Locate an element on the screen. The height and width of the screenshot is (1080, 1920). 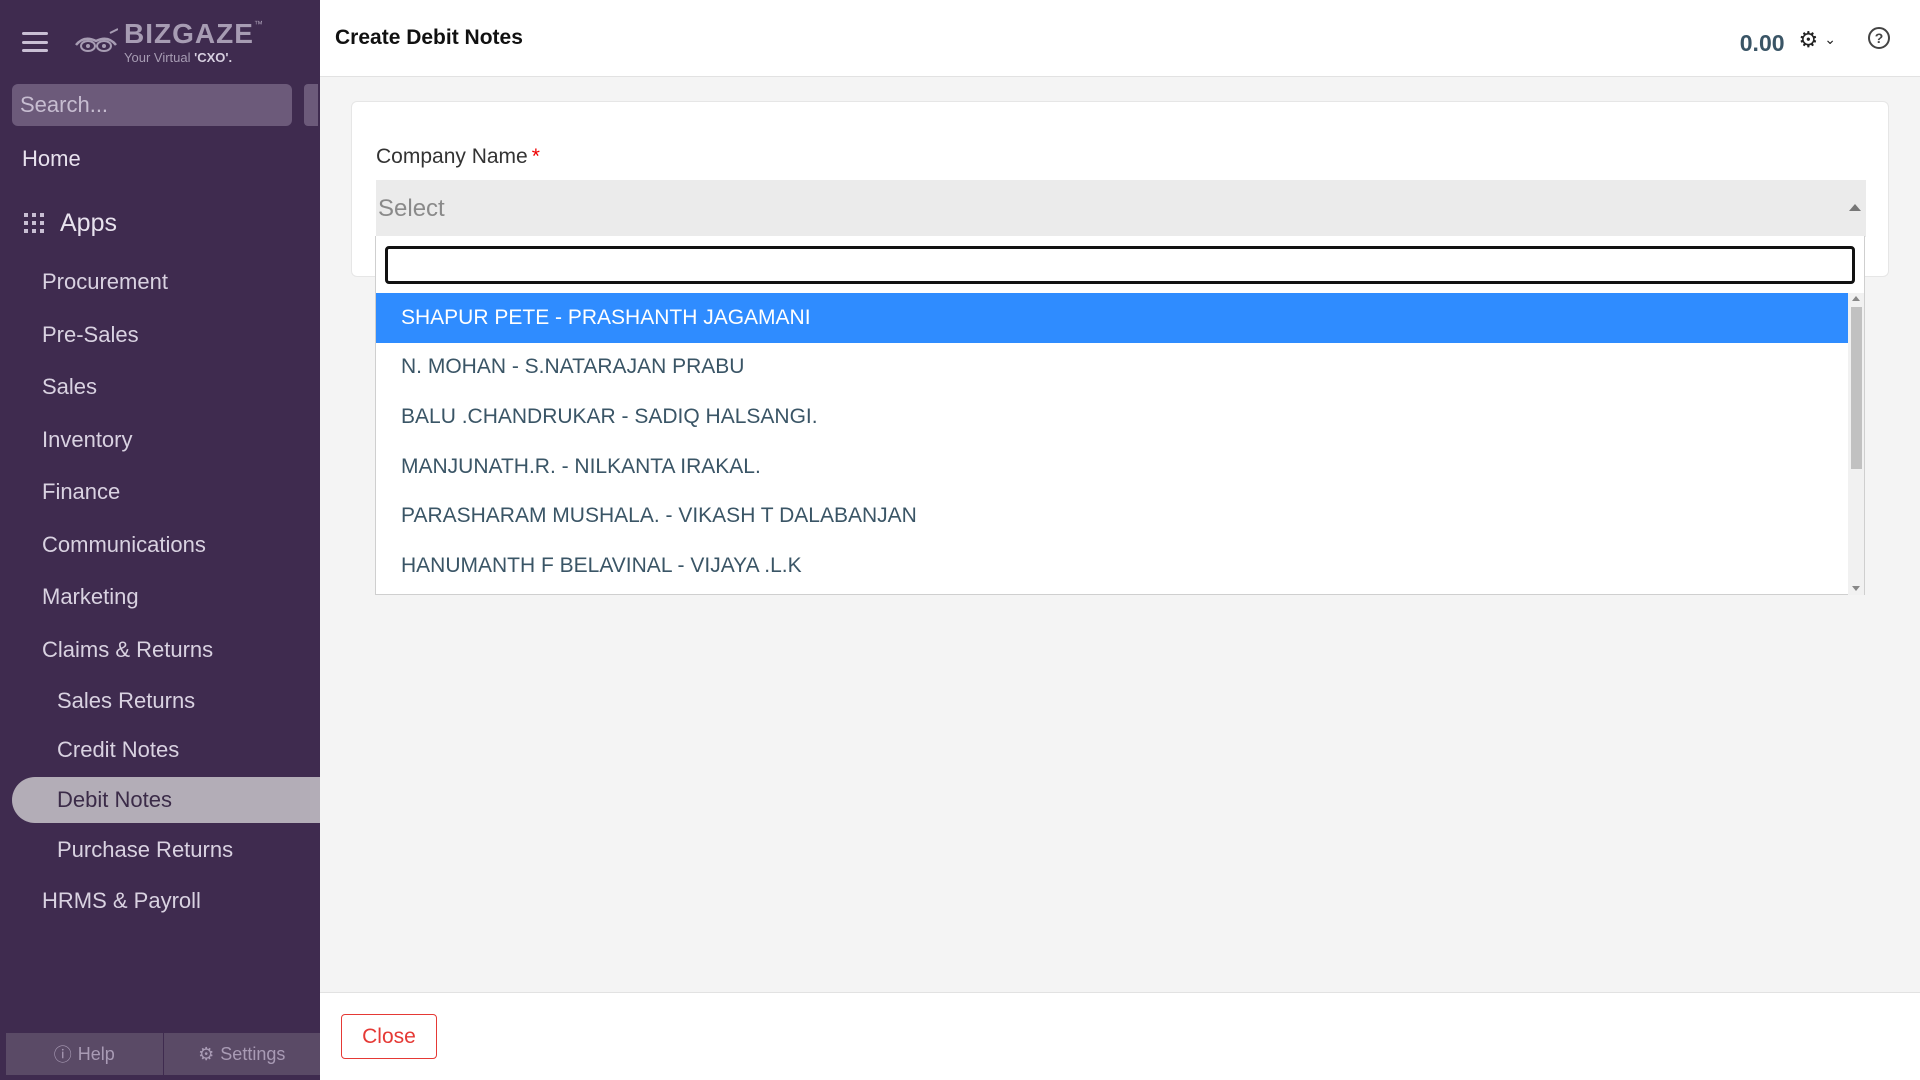
caret-up-icon is located at coordinates (1855, 207).